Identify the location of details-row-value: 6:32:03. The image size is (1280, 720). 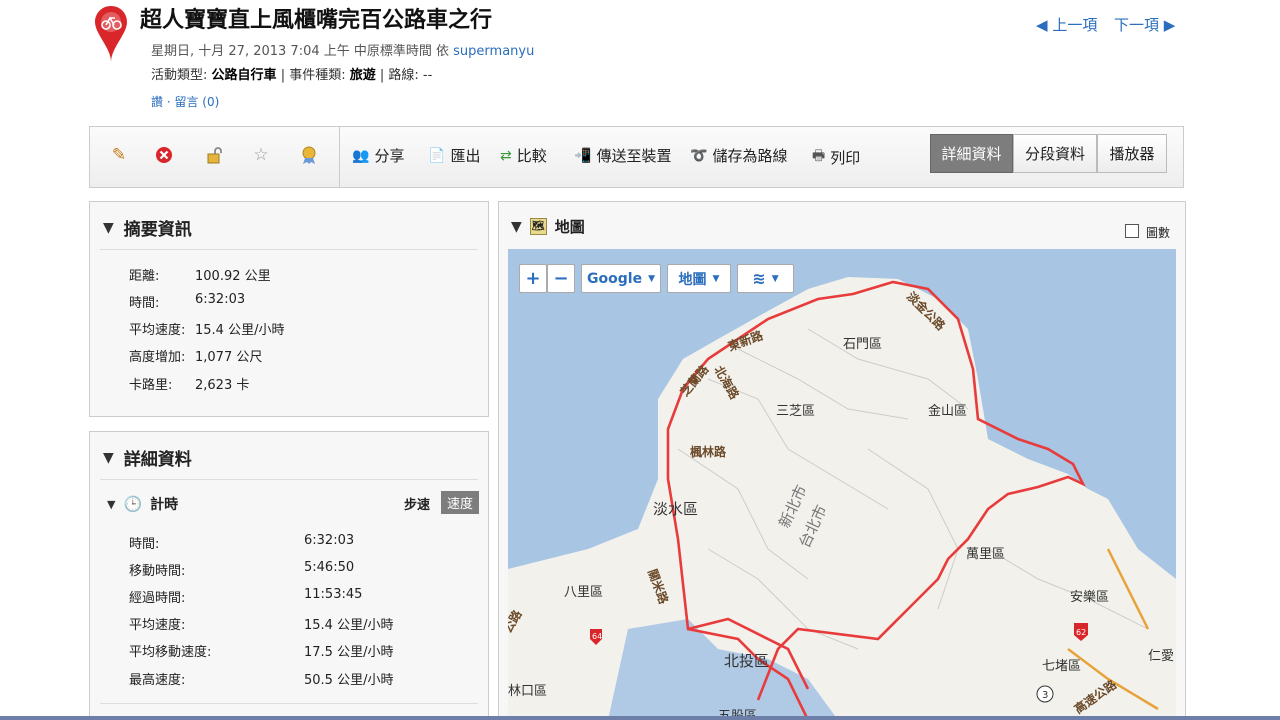
(329, 540).